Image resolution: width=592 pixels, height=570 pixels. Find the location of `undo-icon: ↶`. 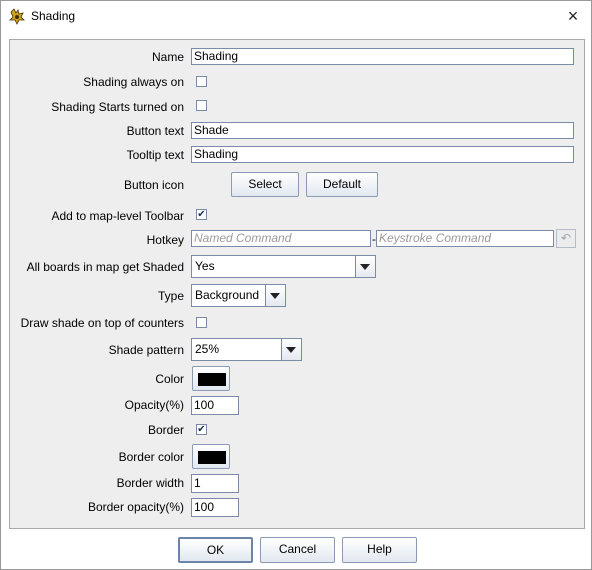

undo-icon: ↶ is located at coordinates (566, 238).